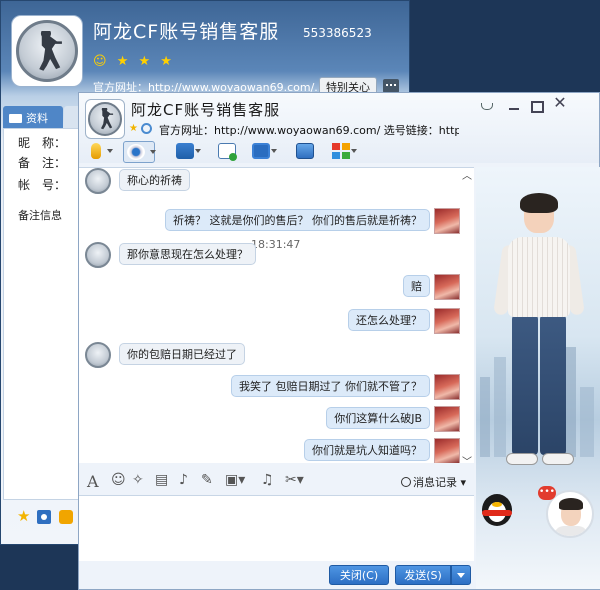 This screenshot has width=600, height=590. Describe the element at coordinates (276, 356) in the screenshot. I see `message-row: 你的包赔日期已经过了` at that location.